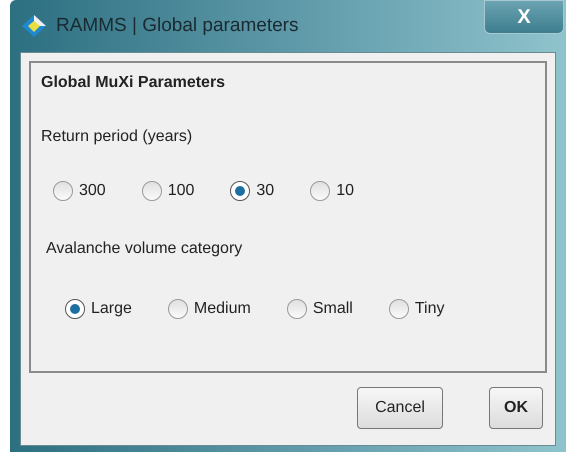 This screenshot has width=566, height=459. Describe the element at coordinates (92, 191) in the screenshot. I see `radio-label: 300` at that location.